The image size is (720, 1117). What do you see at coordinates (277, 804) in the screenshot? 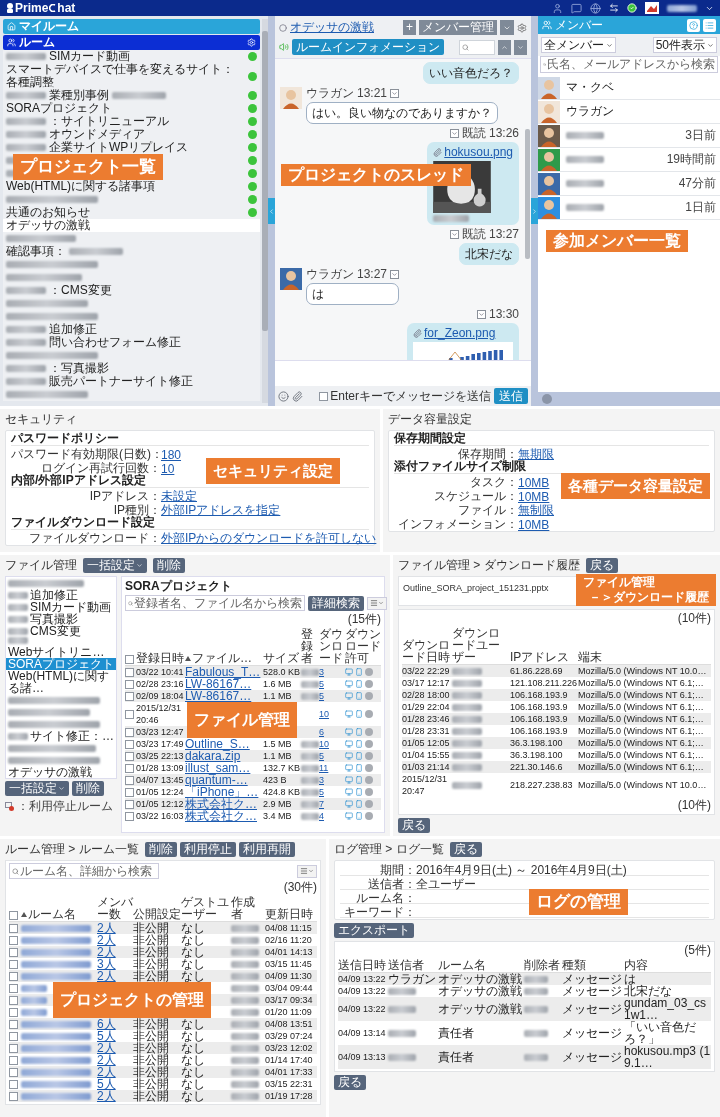
I see `table-cell: 2.9 MB` at bounding box center [277, 804].